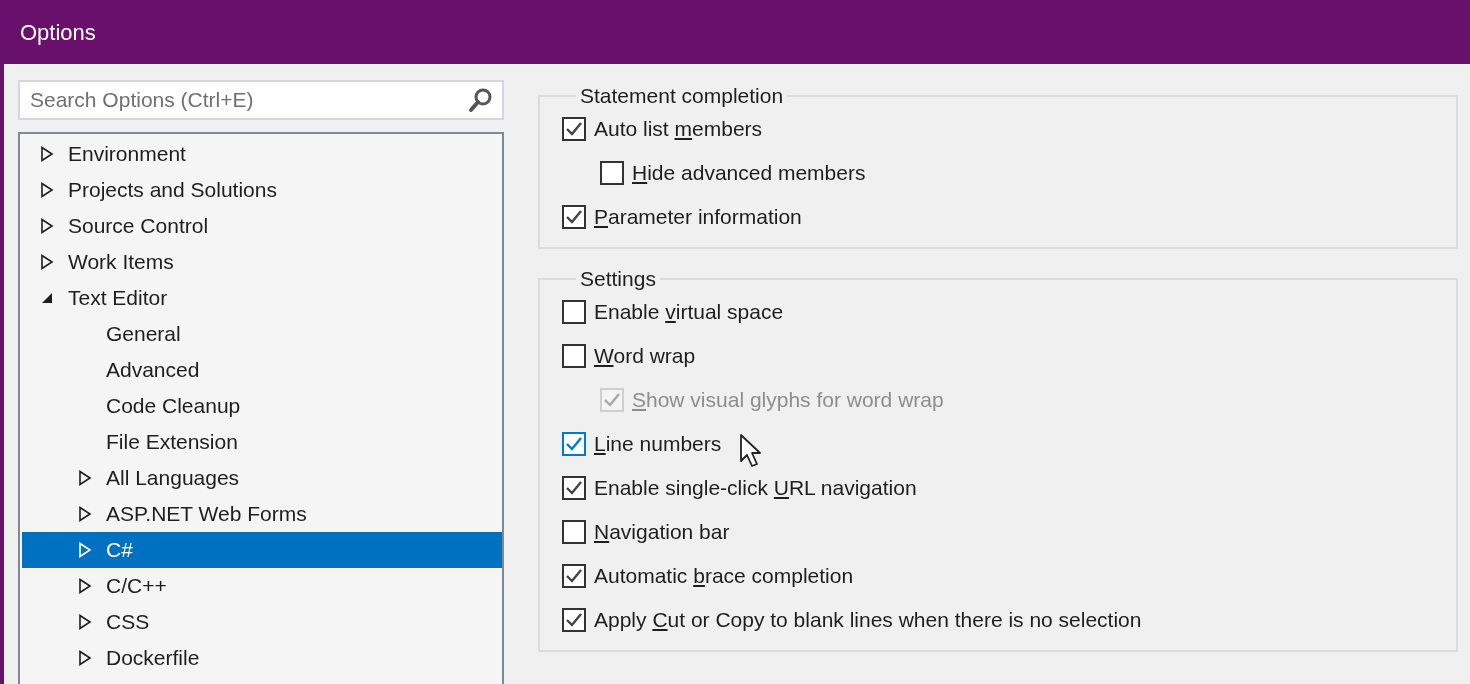 This screenshot has width=1470, height=684. What do you see at coordinates (724, 576) in the screenshot?
I see `checkbox-label: Automatic brace completion` at bounding box center [724, 576].